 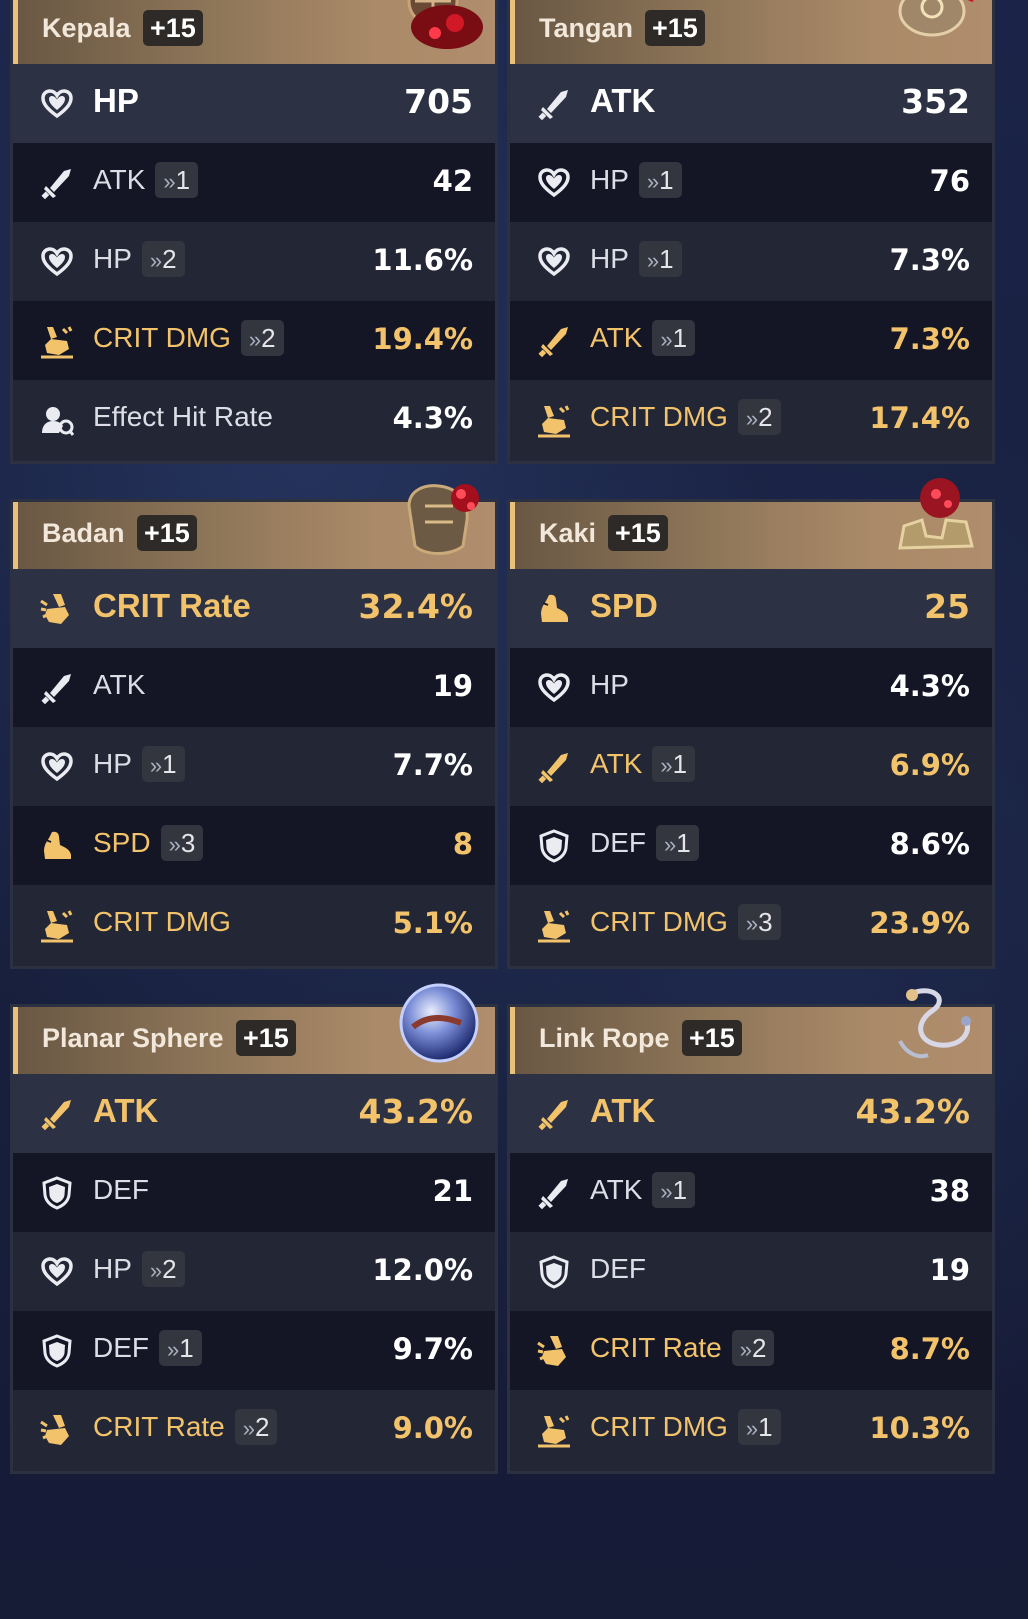 I want to click on stat-label: Effect Hit Rate, so click(x=183, y=417).